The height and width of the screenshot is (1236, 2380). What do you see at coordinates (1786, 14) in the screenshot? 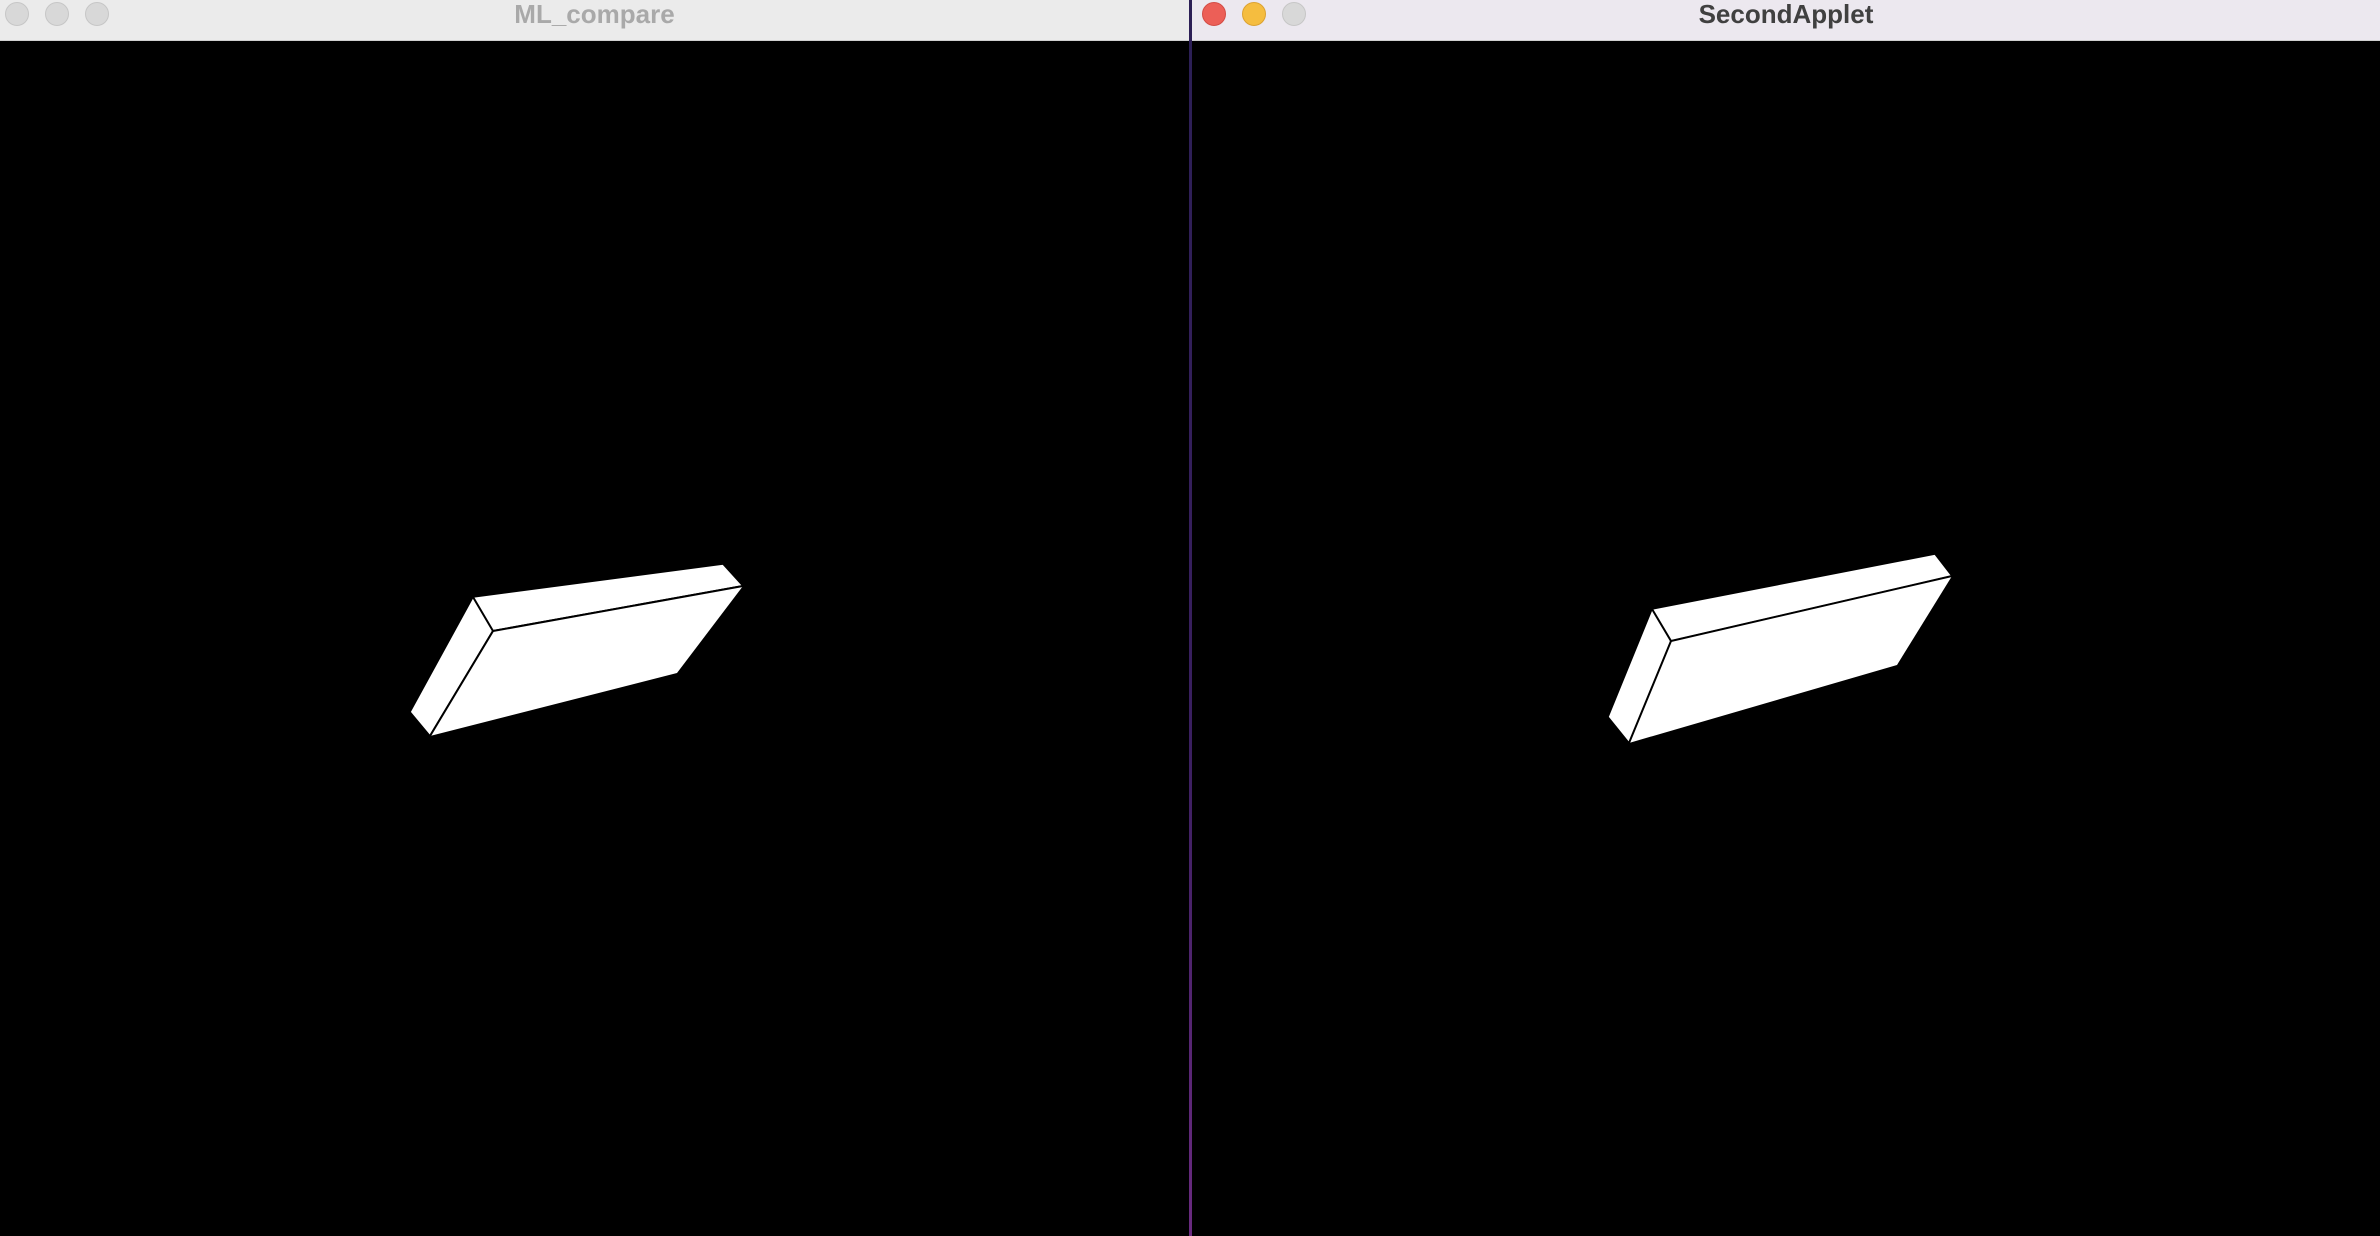
I see `window-title: SecondApplet` at bounding box center [1786, 14].